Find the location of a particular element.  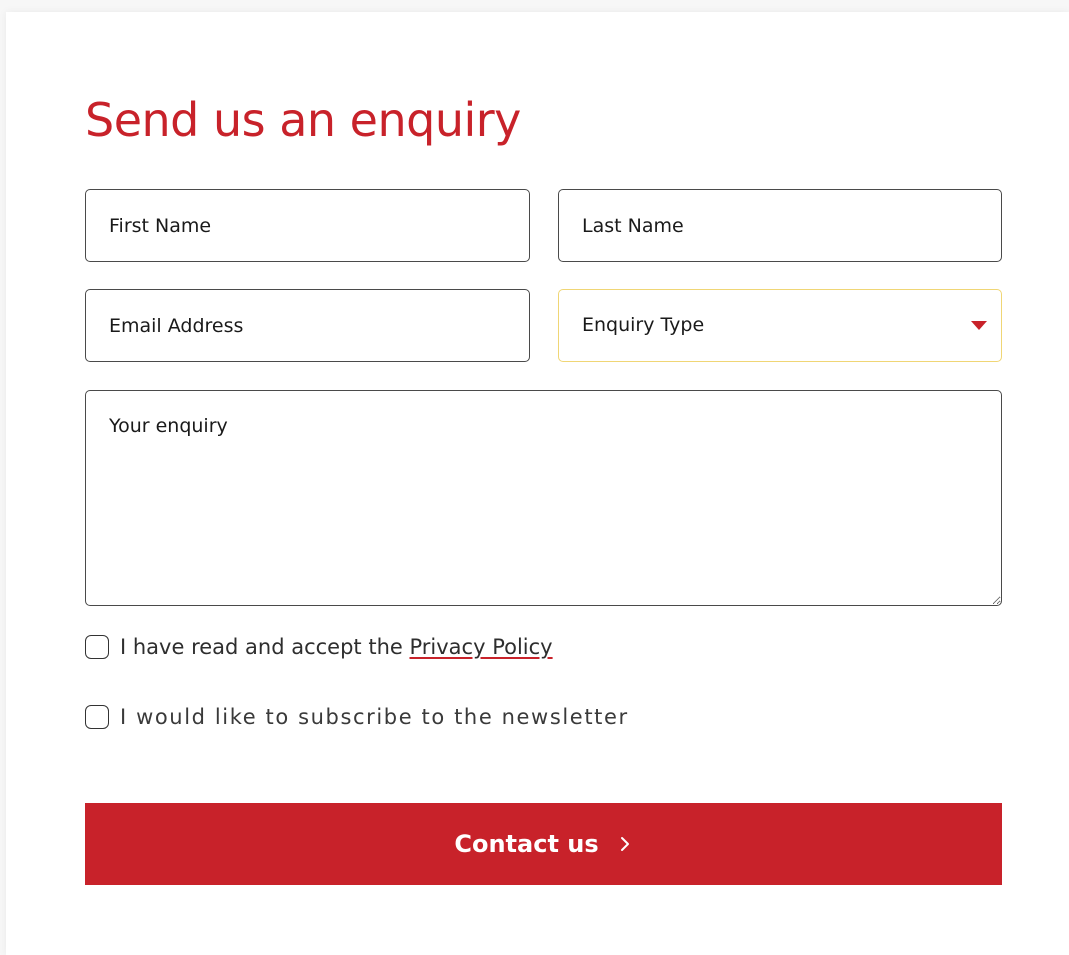

first-name-field is located at coordinates (307, 225).